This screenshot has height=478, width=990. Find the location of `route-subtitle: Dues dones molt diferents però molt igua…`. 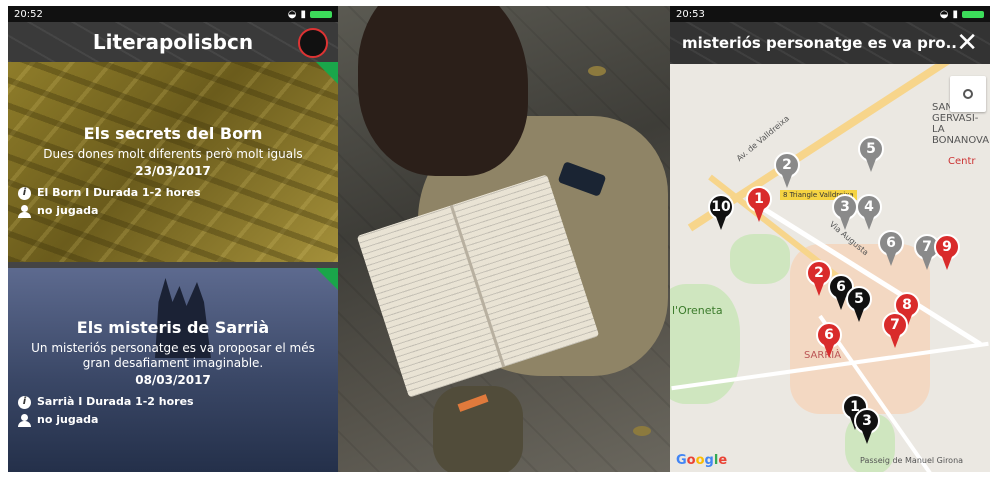

route-subtitle: Dues dones molt diferents però molt igua… is located at coordinates (173, 154).